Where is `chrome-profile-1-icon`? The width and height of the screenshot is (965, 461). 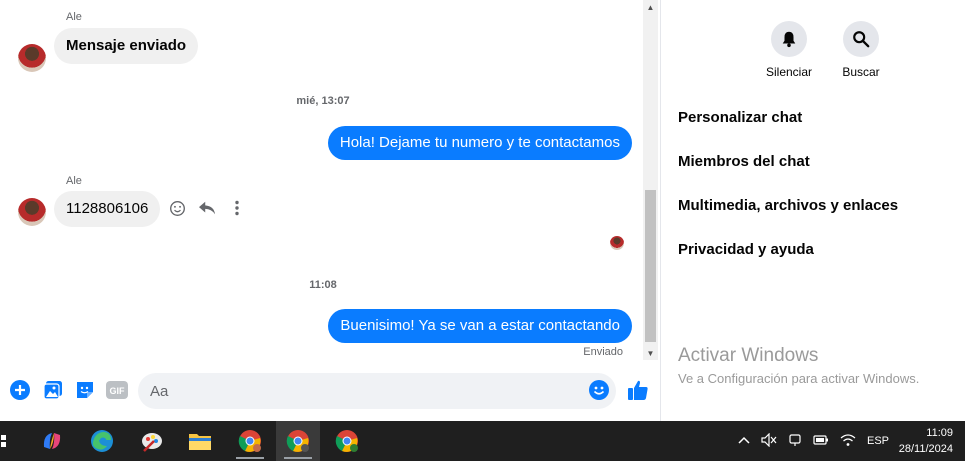 chrome-profile-1-icon is located at coordinates (250, 441).